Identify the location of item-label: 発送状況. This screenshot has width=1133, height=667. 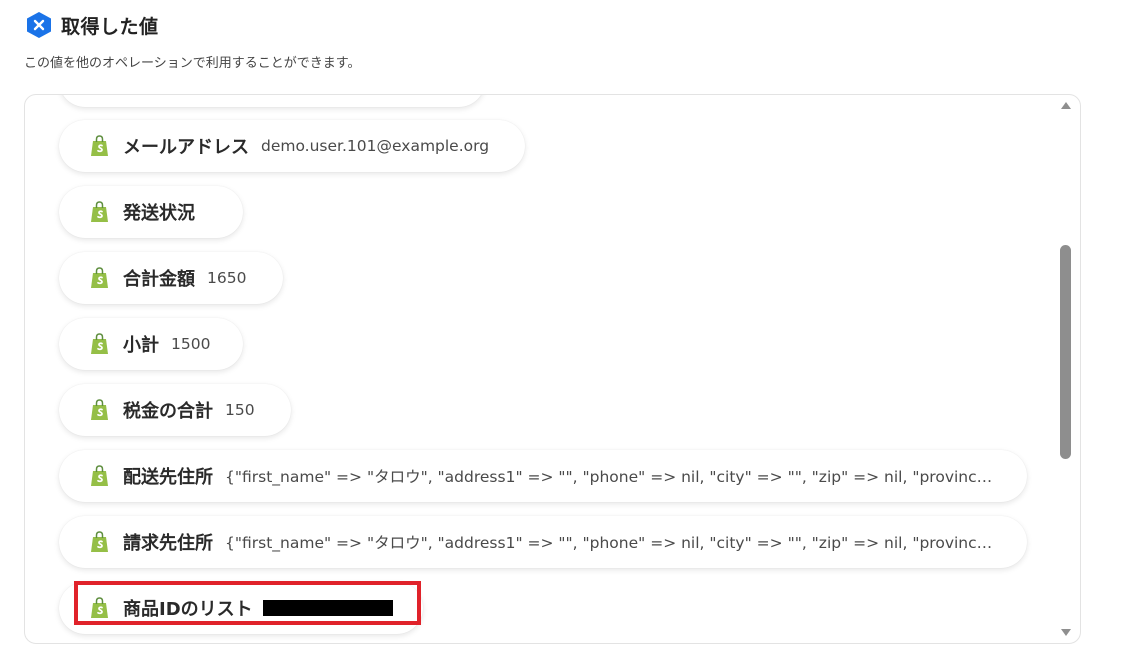
(159, 213).